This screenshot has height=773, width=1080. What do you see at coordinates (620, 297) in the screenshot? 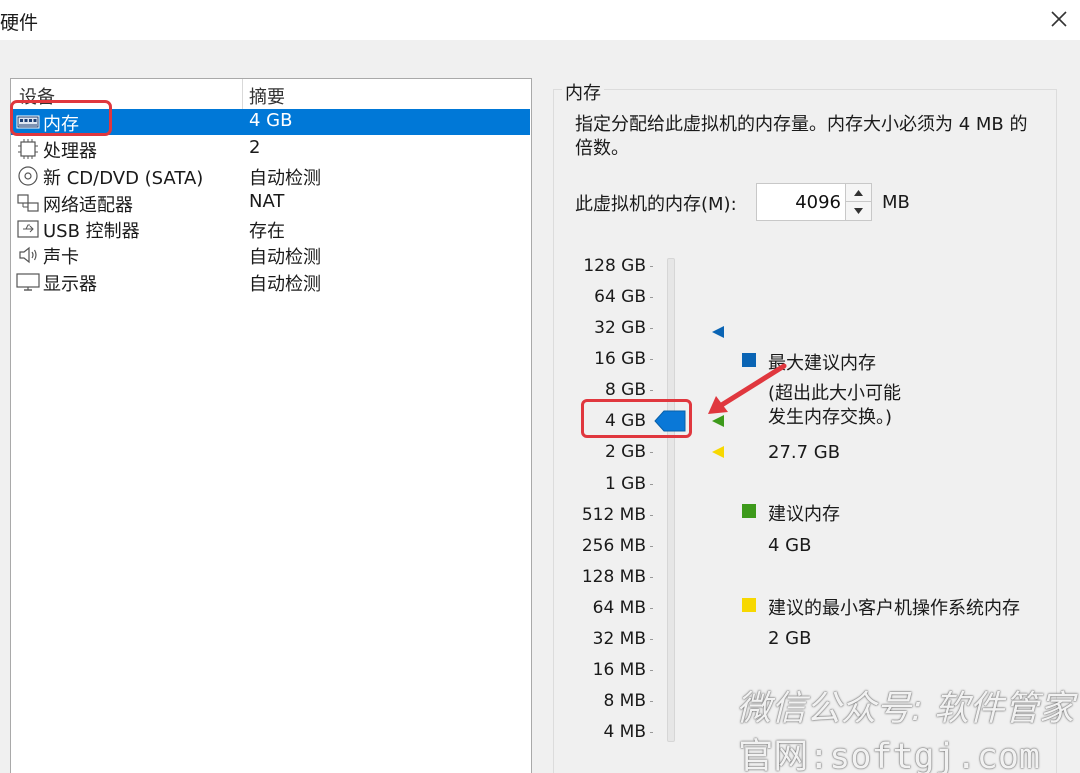
I see `scale-label: 64 GB` at bounding box center [620, 297].